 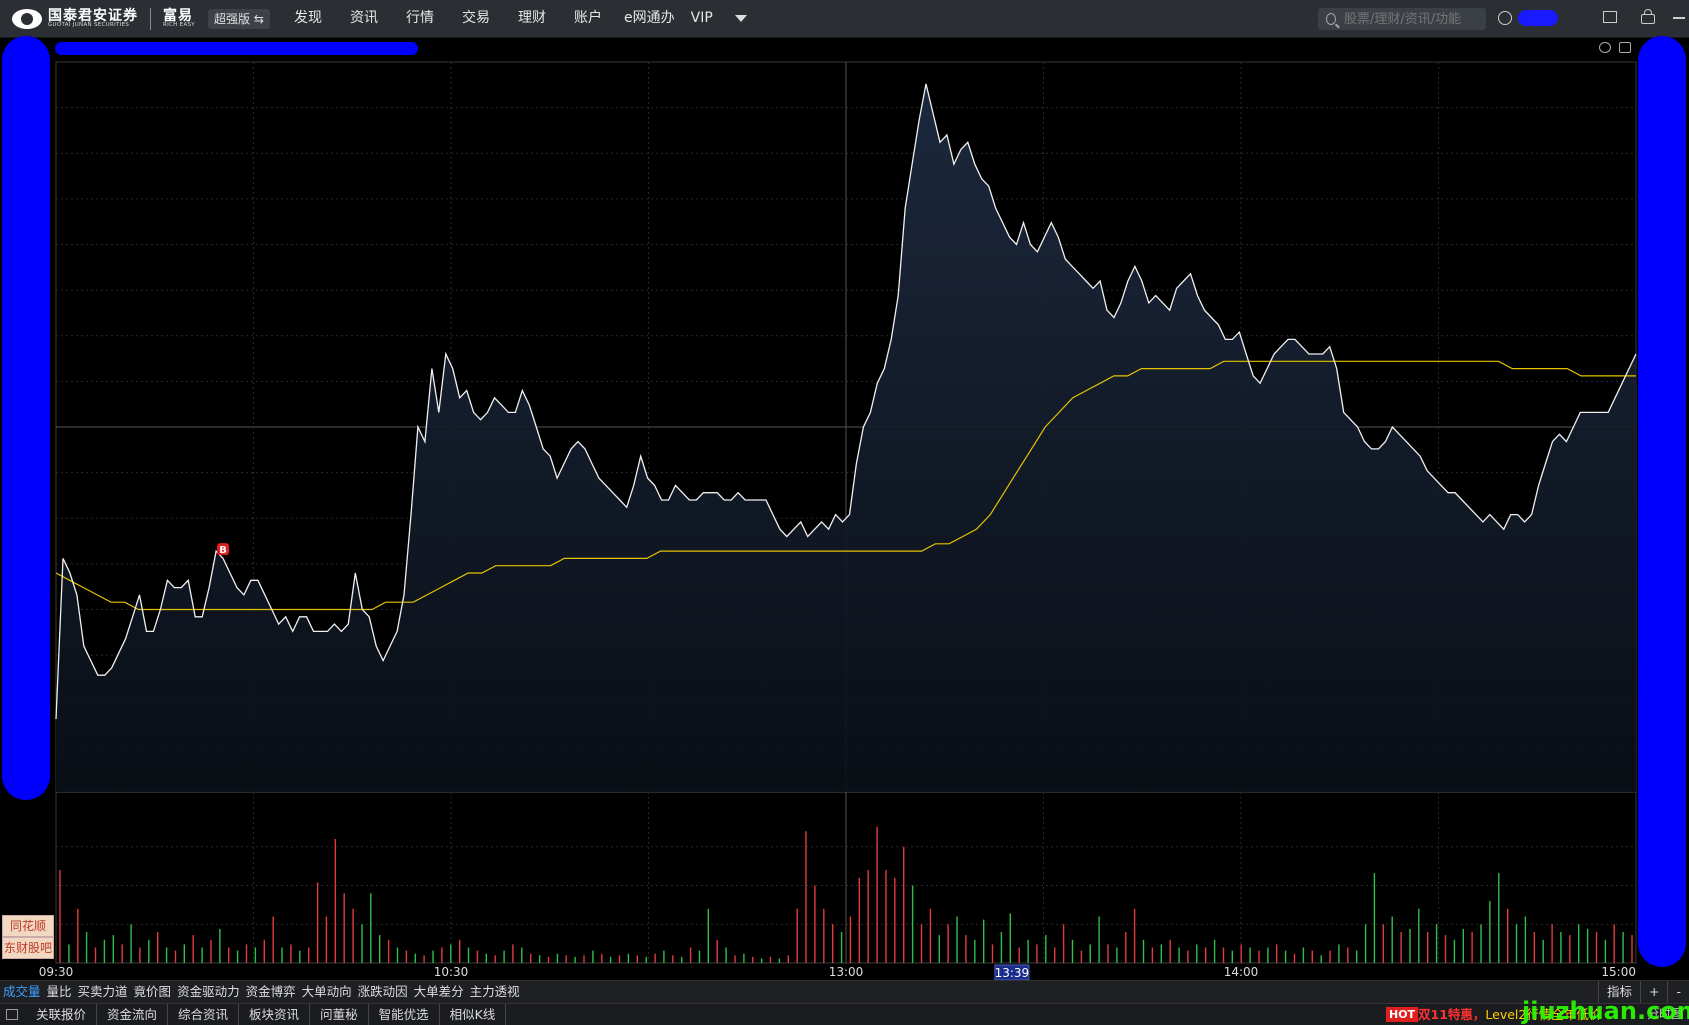 I want to click on tab-volume-ratio: 量比, so click(x=59, y=992).